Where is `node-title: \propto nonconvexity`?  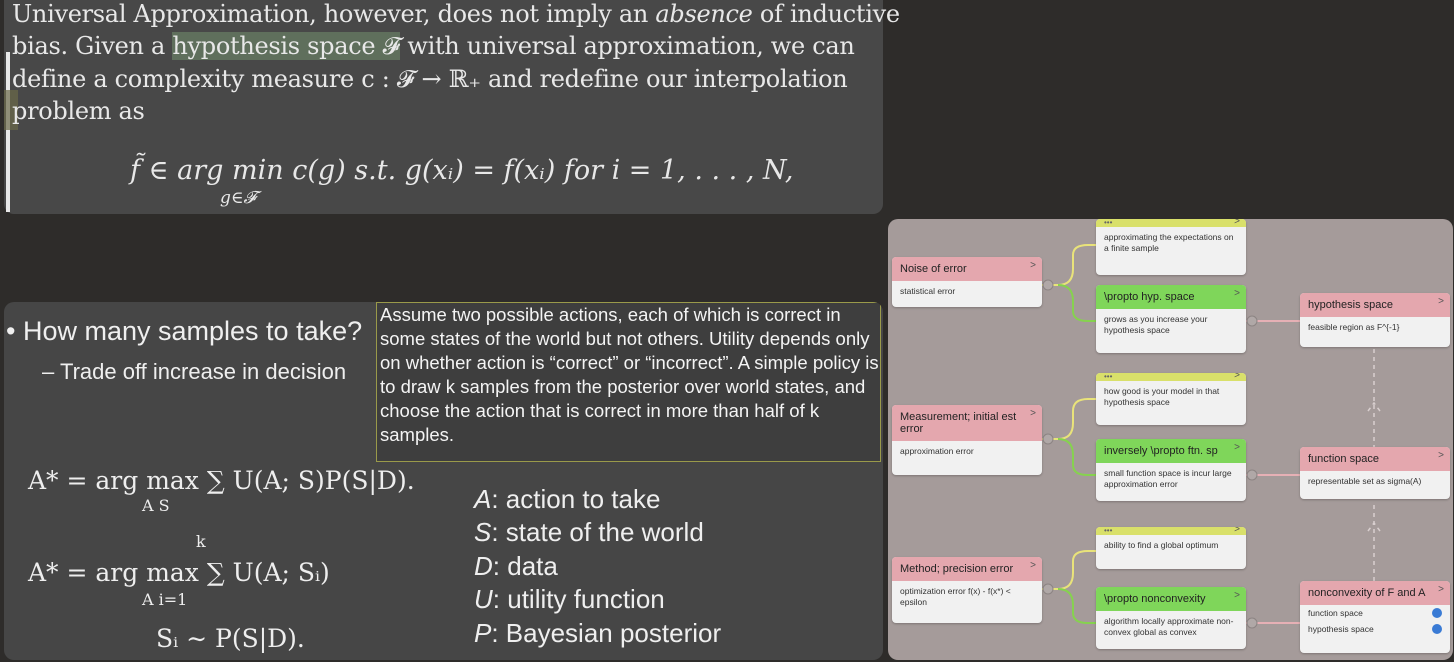
node-title: \propto nonconvexity is located at coordinates (1171, 599).